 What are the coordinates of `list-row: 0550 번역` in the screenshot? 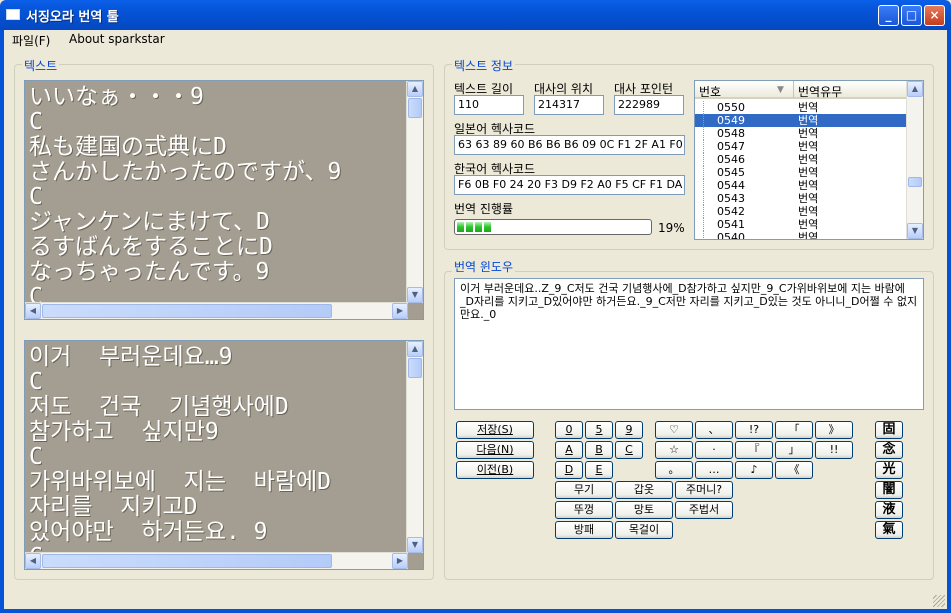 It's located at (801, 107).